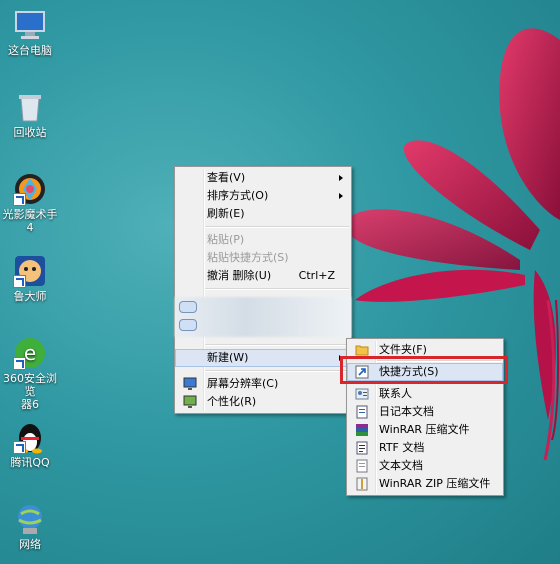 Image resolution: width=560 pixels, height=564 pixels. Describe the element at coordinates (30, 107) in the screenshot. I see `recycle-bin-icon` at that location.